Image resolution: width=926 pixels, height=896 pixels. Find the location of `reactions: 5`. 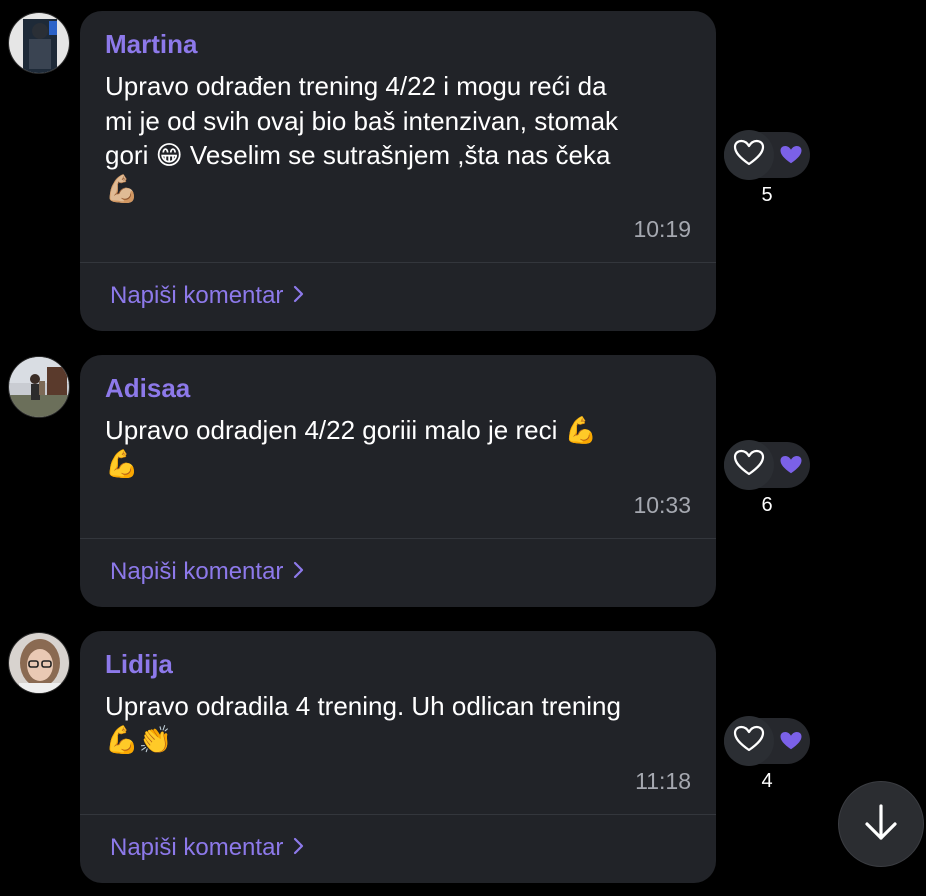

reactions: 5 is located at coordinates (767, 168).